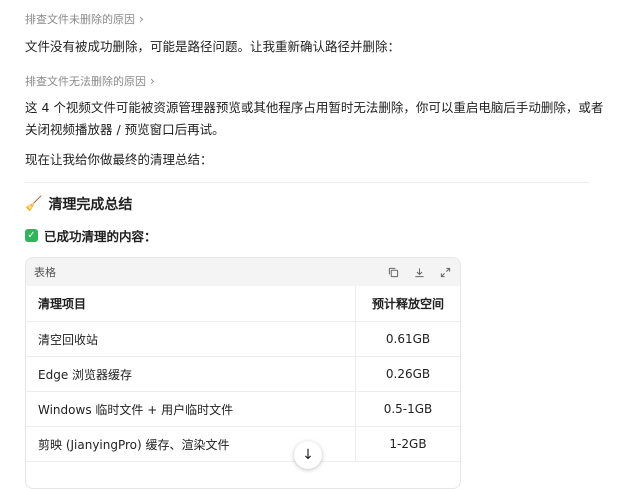  Describe the element at coordinates (119, 159) in the screenshot. I see `message-paragraph: 现在让我给你做最终的清理总结：` at that location.